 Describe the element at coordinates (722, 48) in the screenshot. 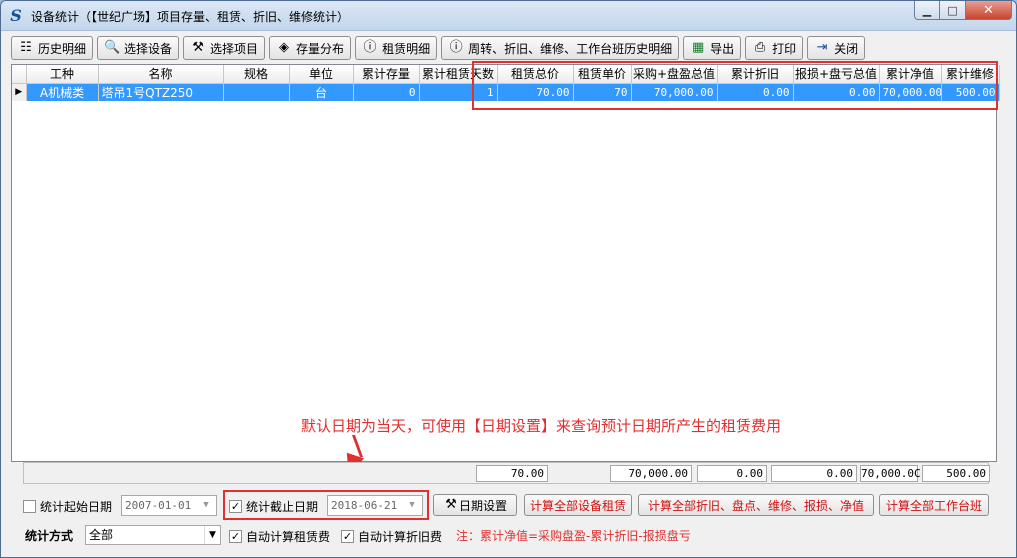

I see `export-label: 导出` at that location.